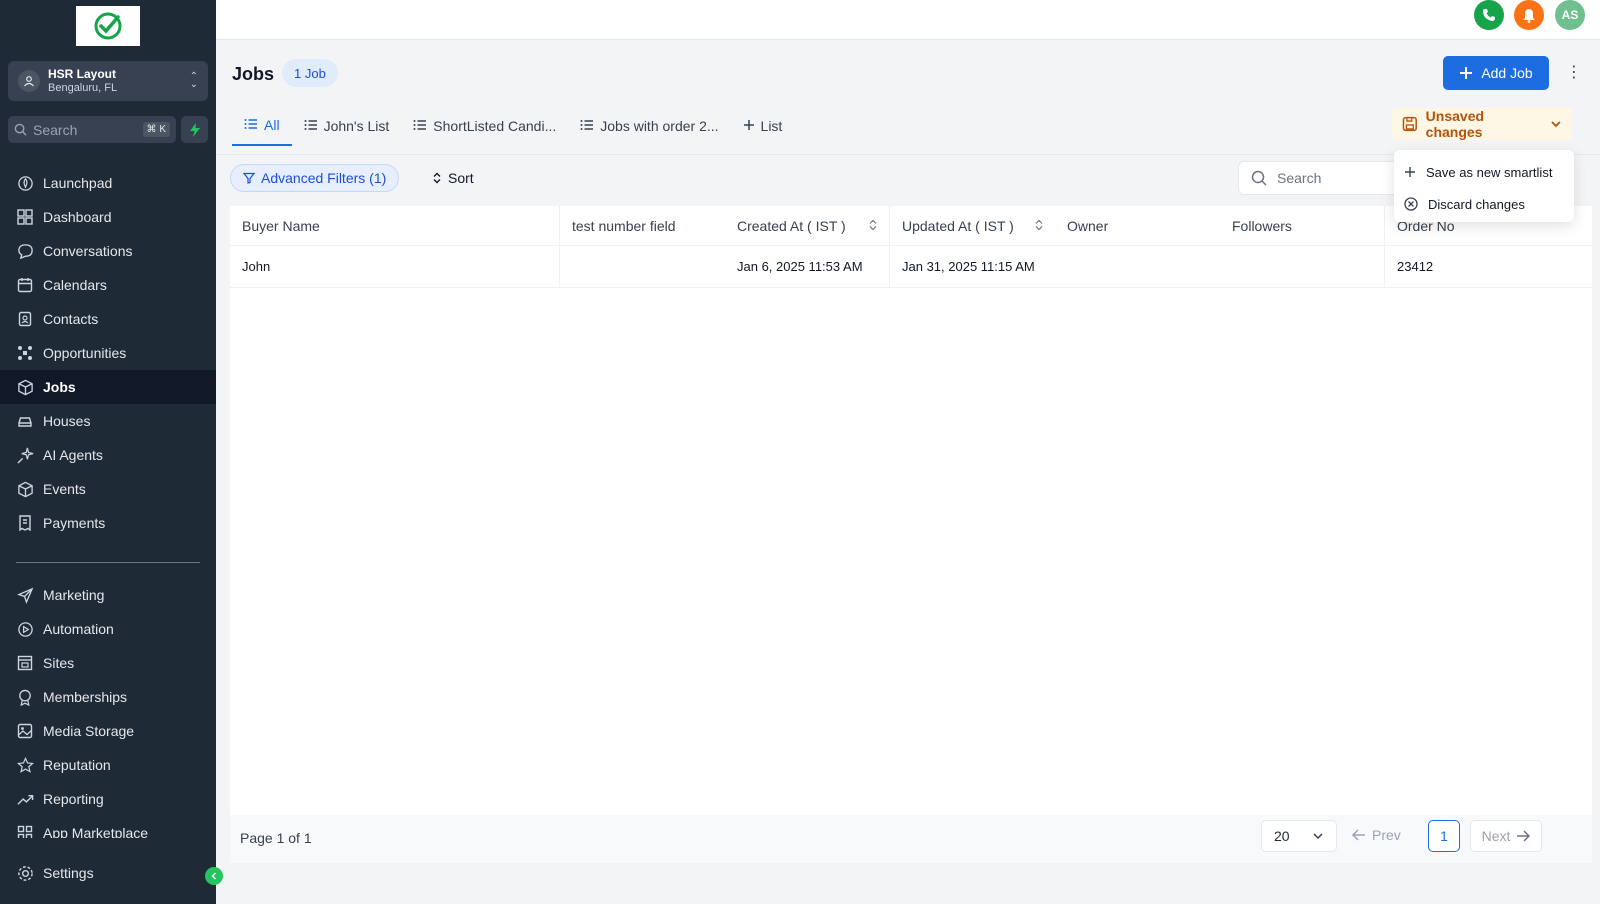 Image resolution: width=1600 pixels, height=904 pixels. Describe the element at coordinates (74, 523) in the screenshot. I see `sidebar-item-label: Payments` at that location.